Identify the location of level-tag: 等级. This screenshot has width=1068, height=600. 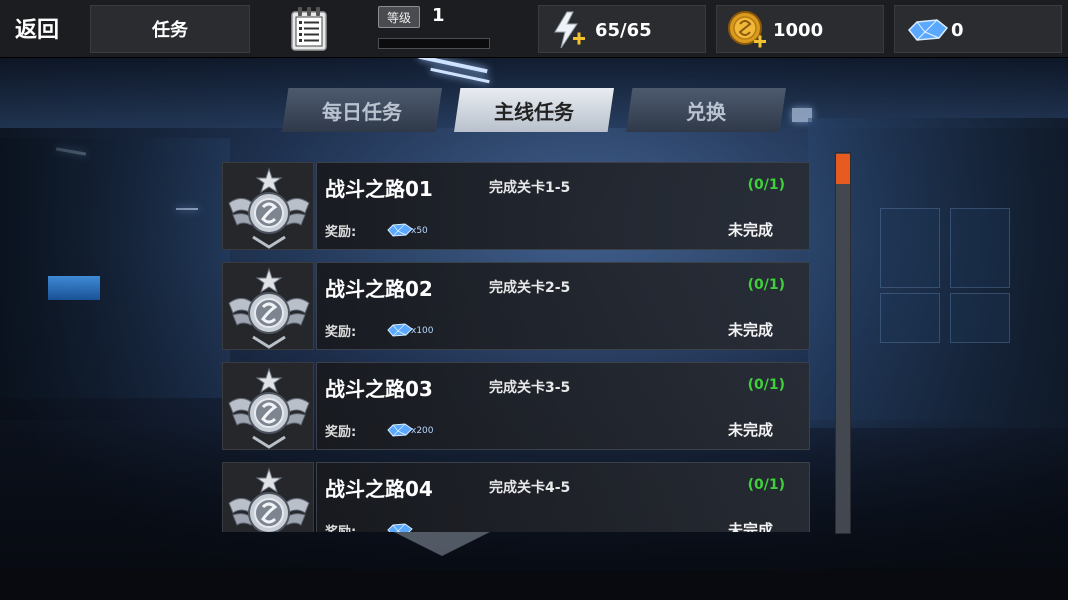
(399, 17).